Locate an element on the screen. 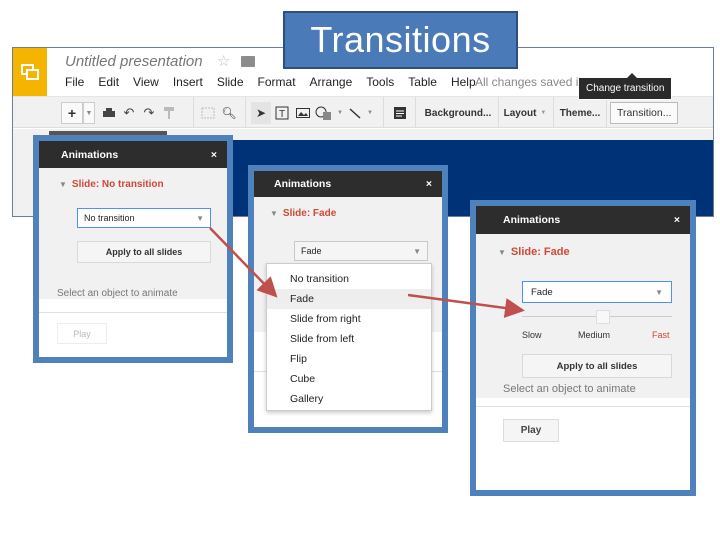 Image resolution: width=720 pixels, height=540 pixels. speed-label-slow: Slow is located at coordinates (532, 335).